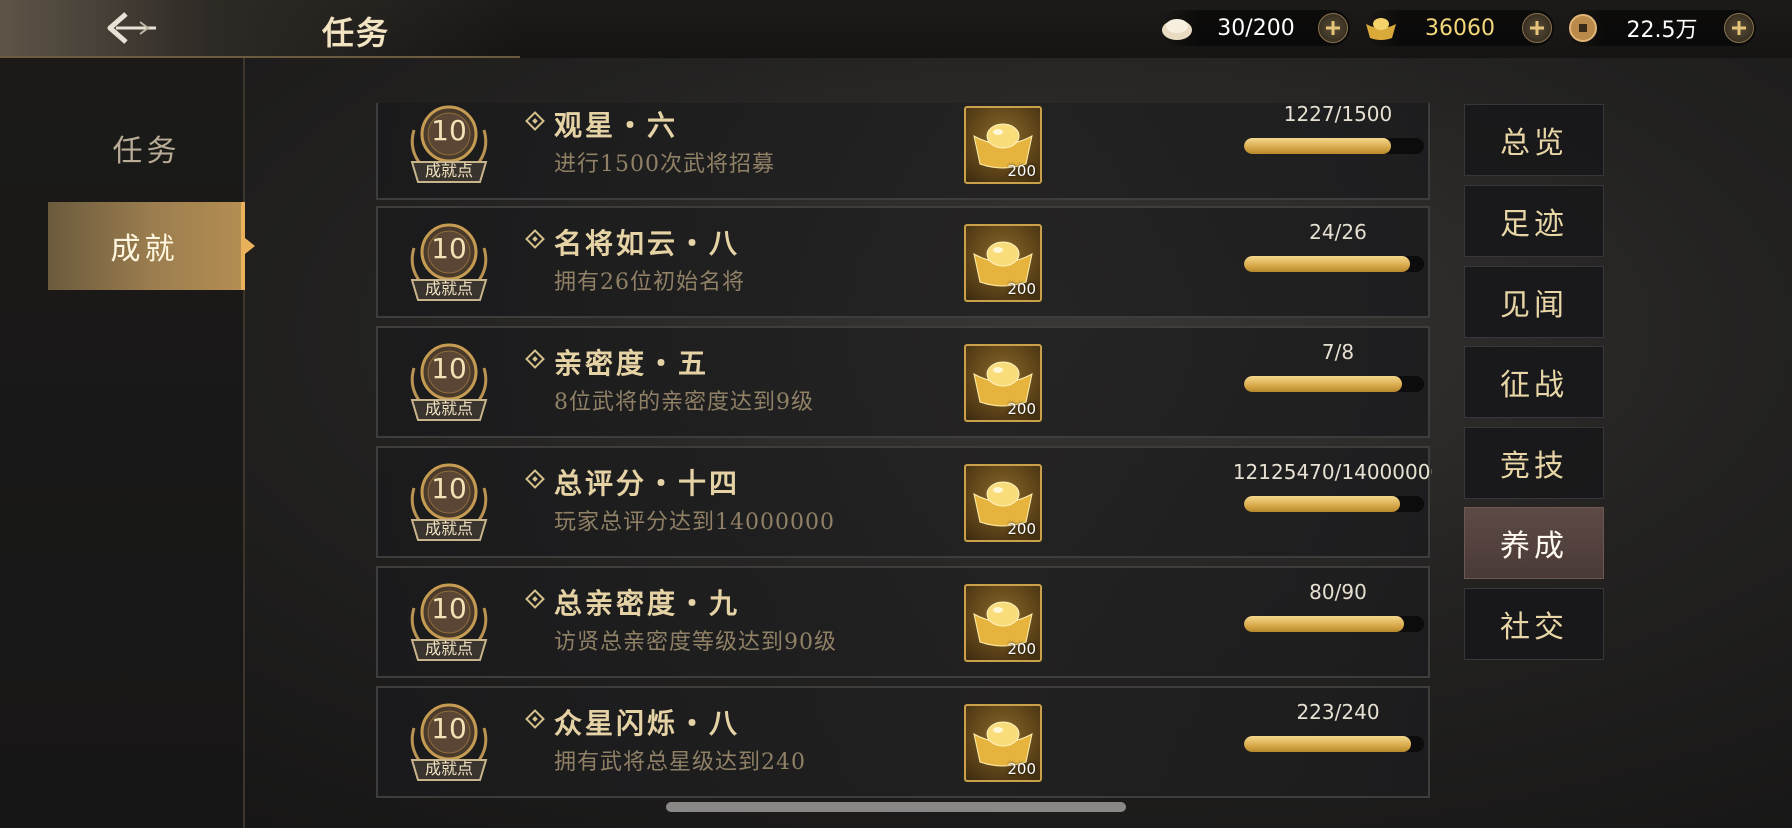 The height and width of the screenshot is (828, 1792). Describe the element at coordinates (1332, 472) in the screenshot. I see `progress-text: 12125470/14000000` at that location.